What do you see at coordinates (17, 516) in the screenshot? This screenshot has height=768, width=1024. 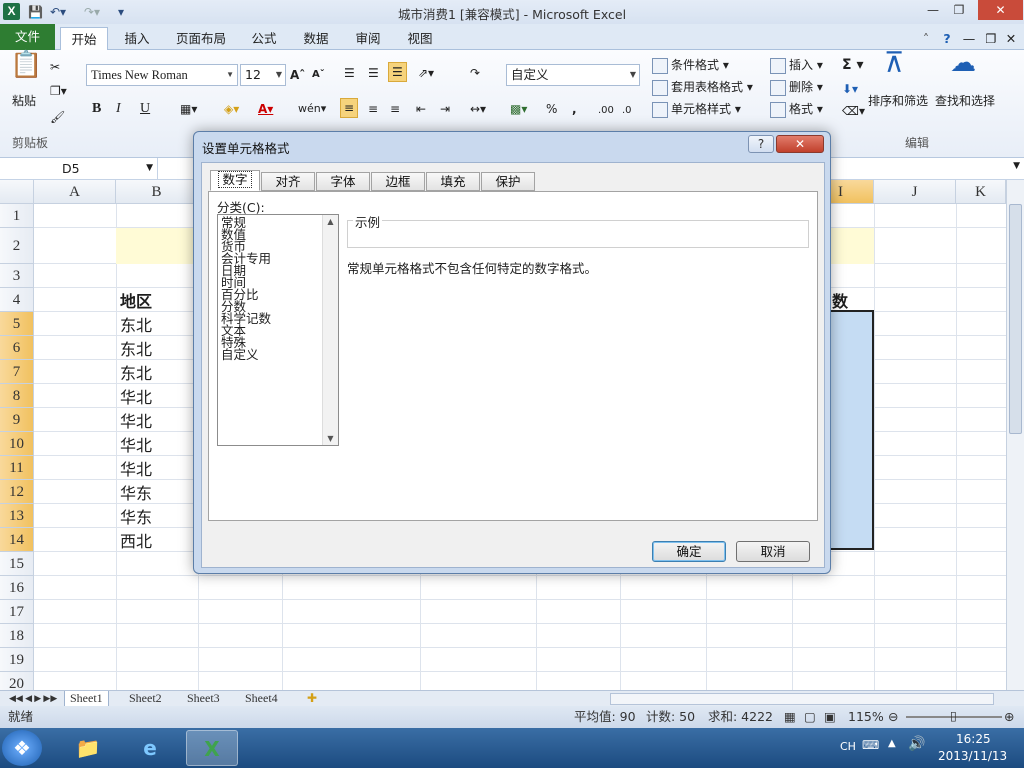 I see `row-header: 13` at bounding box center [17, 516].